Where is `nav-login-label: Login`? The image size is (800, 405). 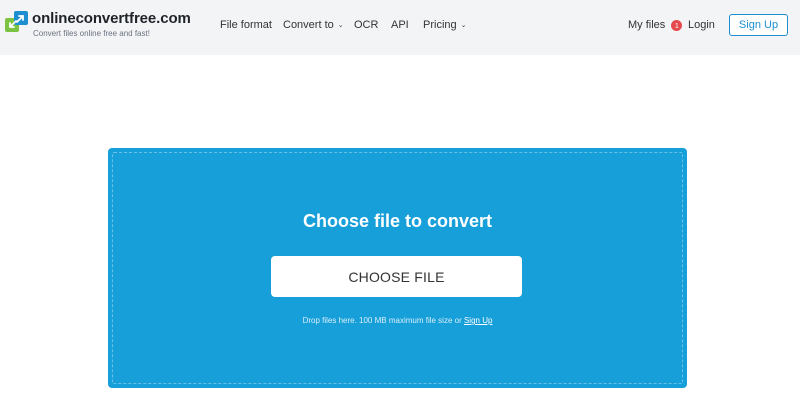 nav-login-label: Login is located at coordinates (701, 25).